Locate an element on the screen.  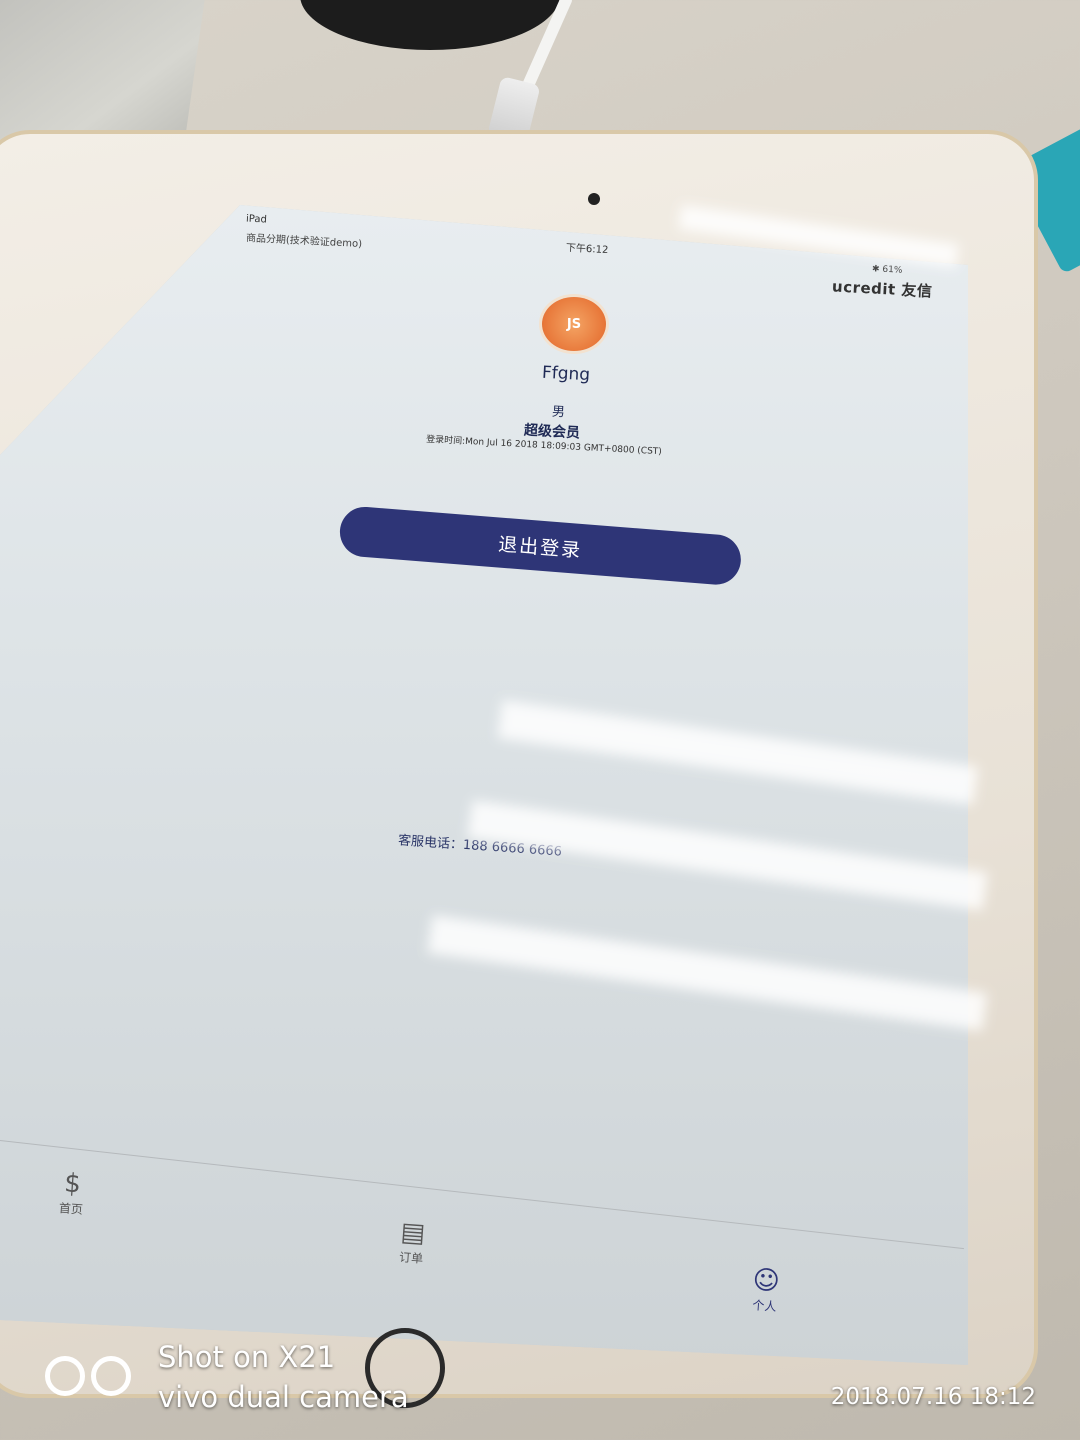
tab-profile: ☺ 个人 is located at coordinates (765, 1289).